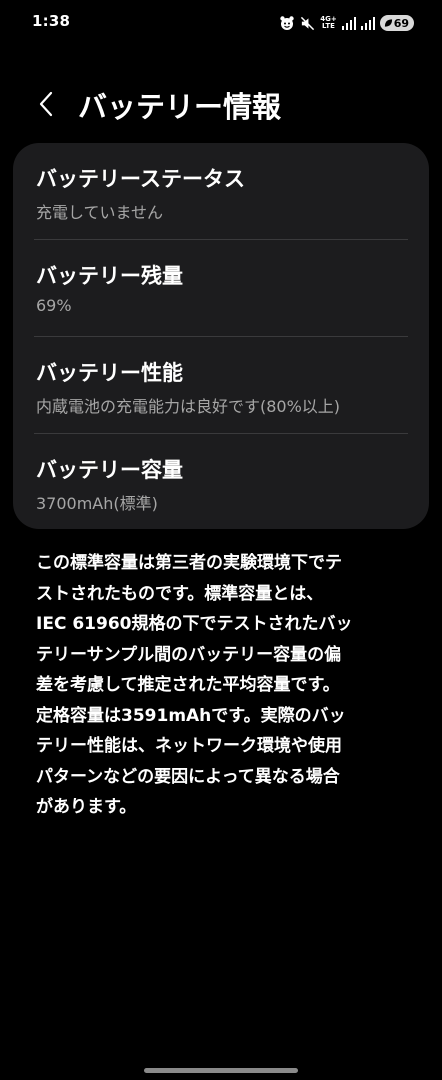 Image resolution: width=442 pixels, height=1080 pixels. Describe the element at coordinates (189, 563) in the screenshot. I see `description-line: この標準容量は第三者の実験環境下でテ` at that location.